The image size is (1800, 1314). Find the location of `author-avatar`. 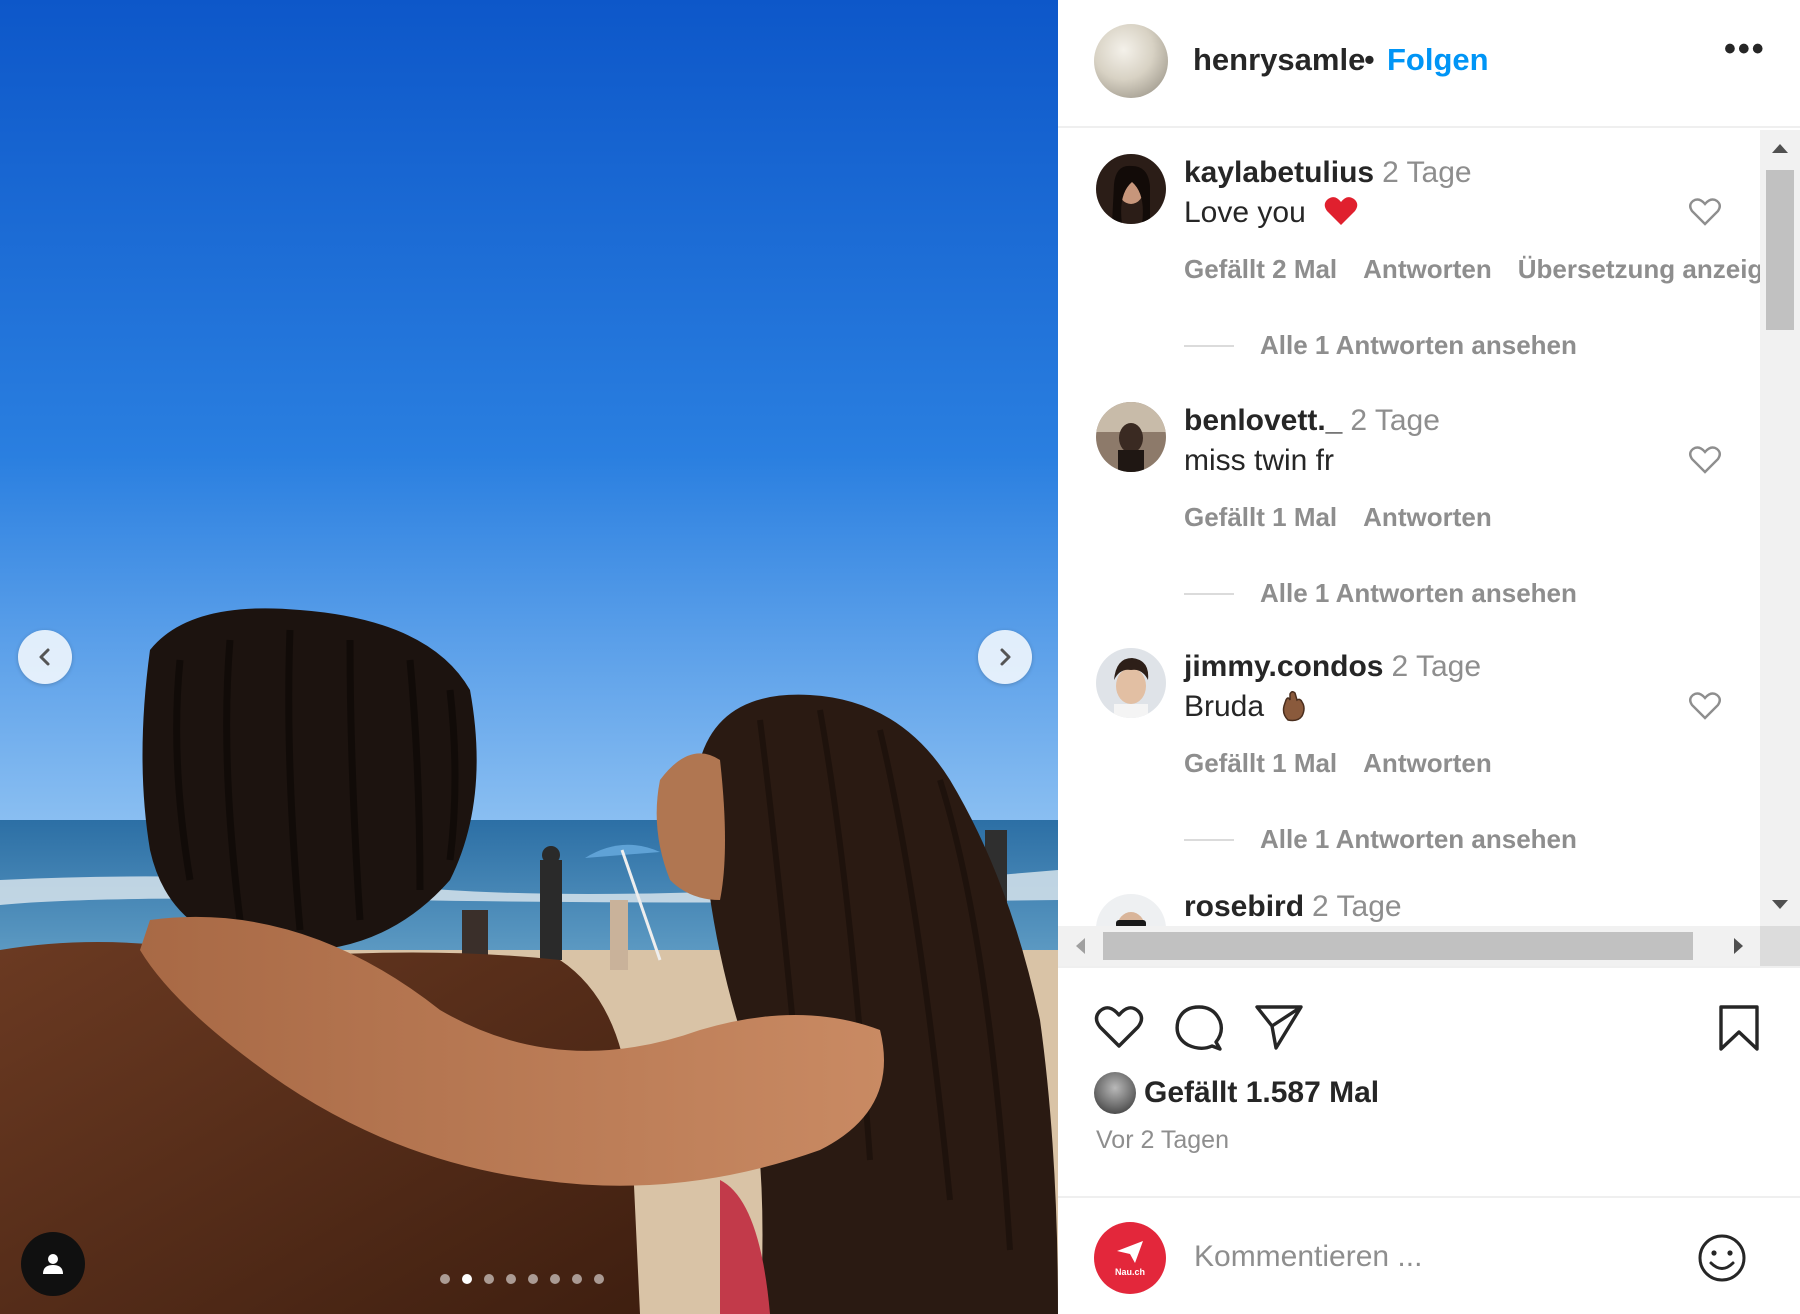

author-avatar is located at coordinates (1131, 61).